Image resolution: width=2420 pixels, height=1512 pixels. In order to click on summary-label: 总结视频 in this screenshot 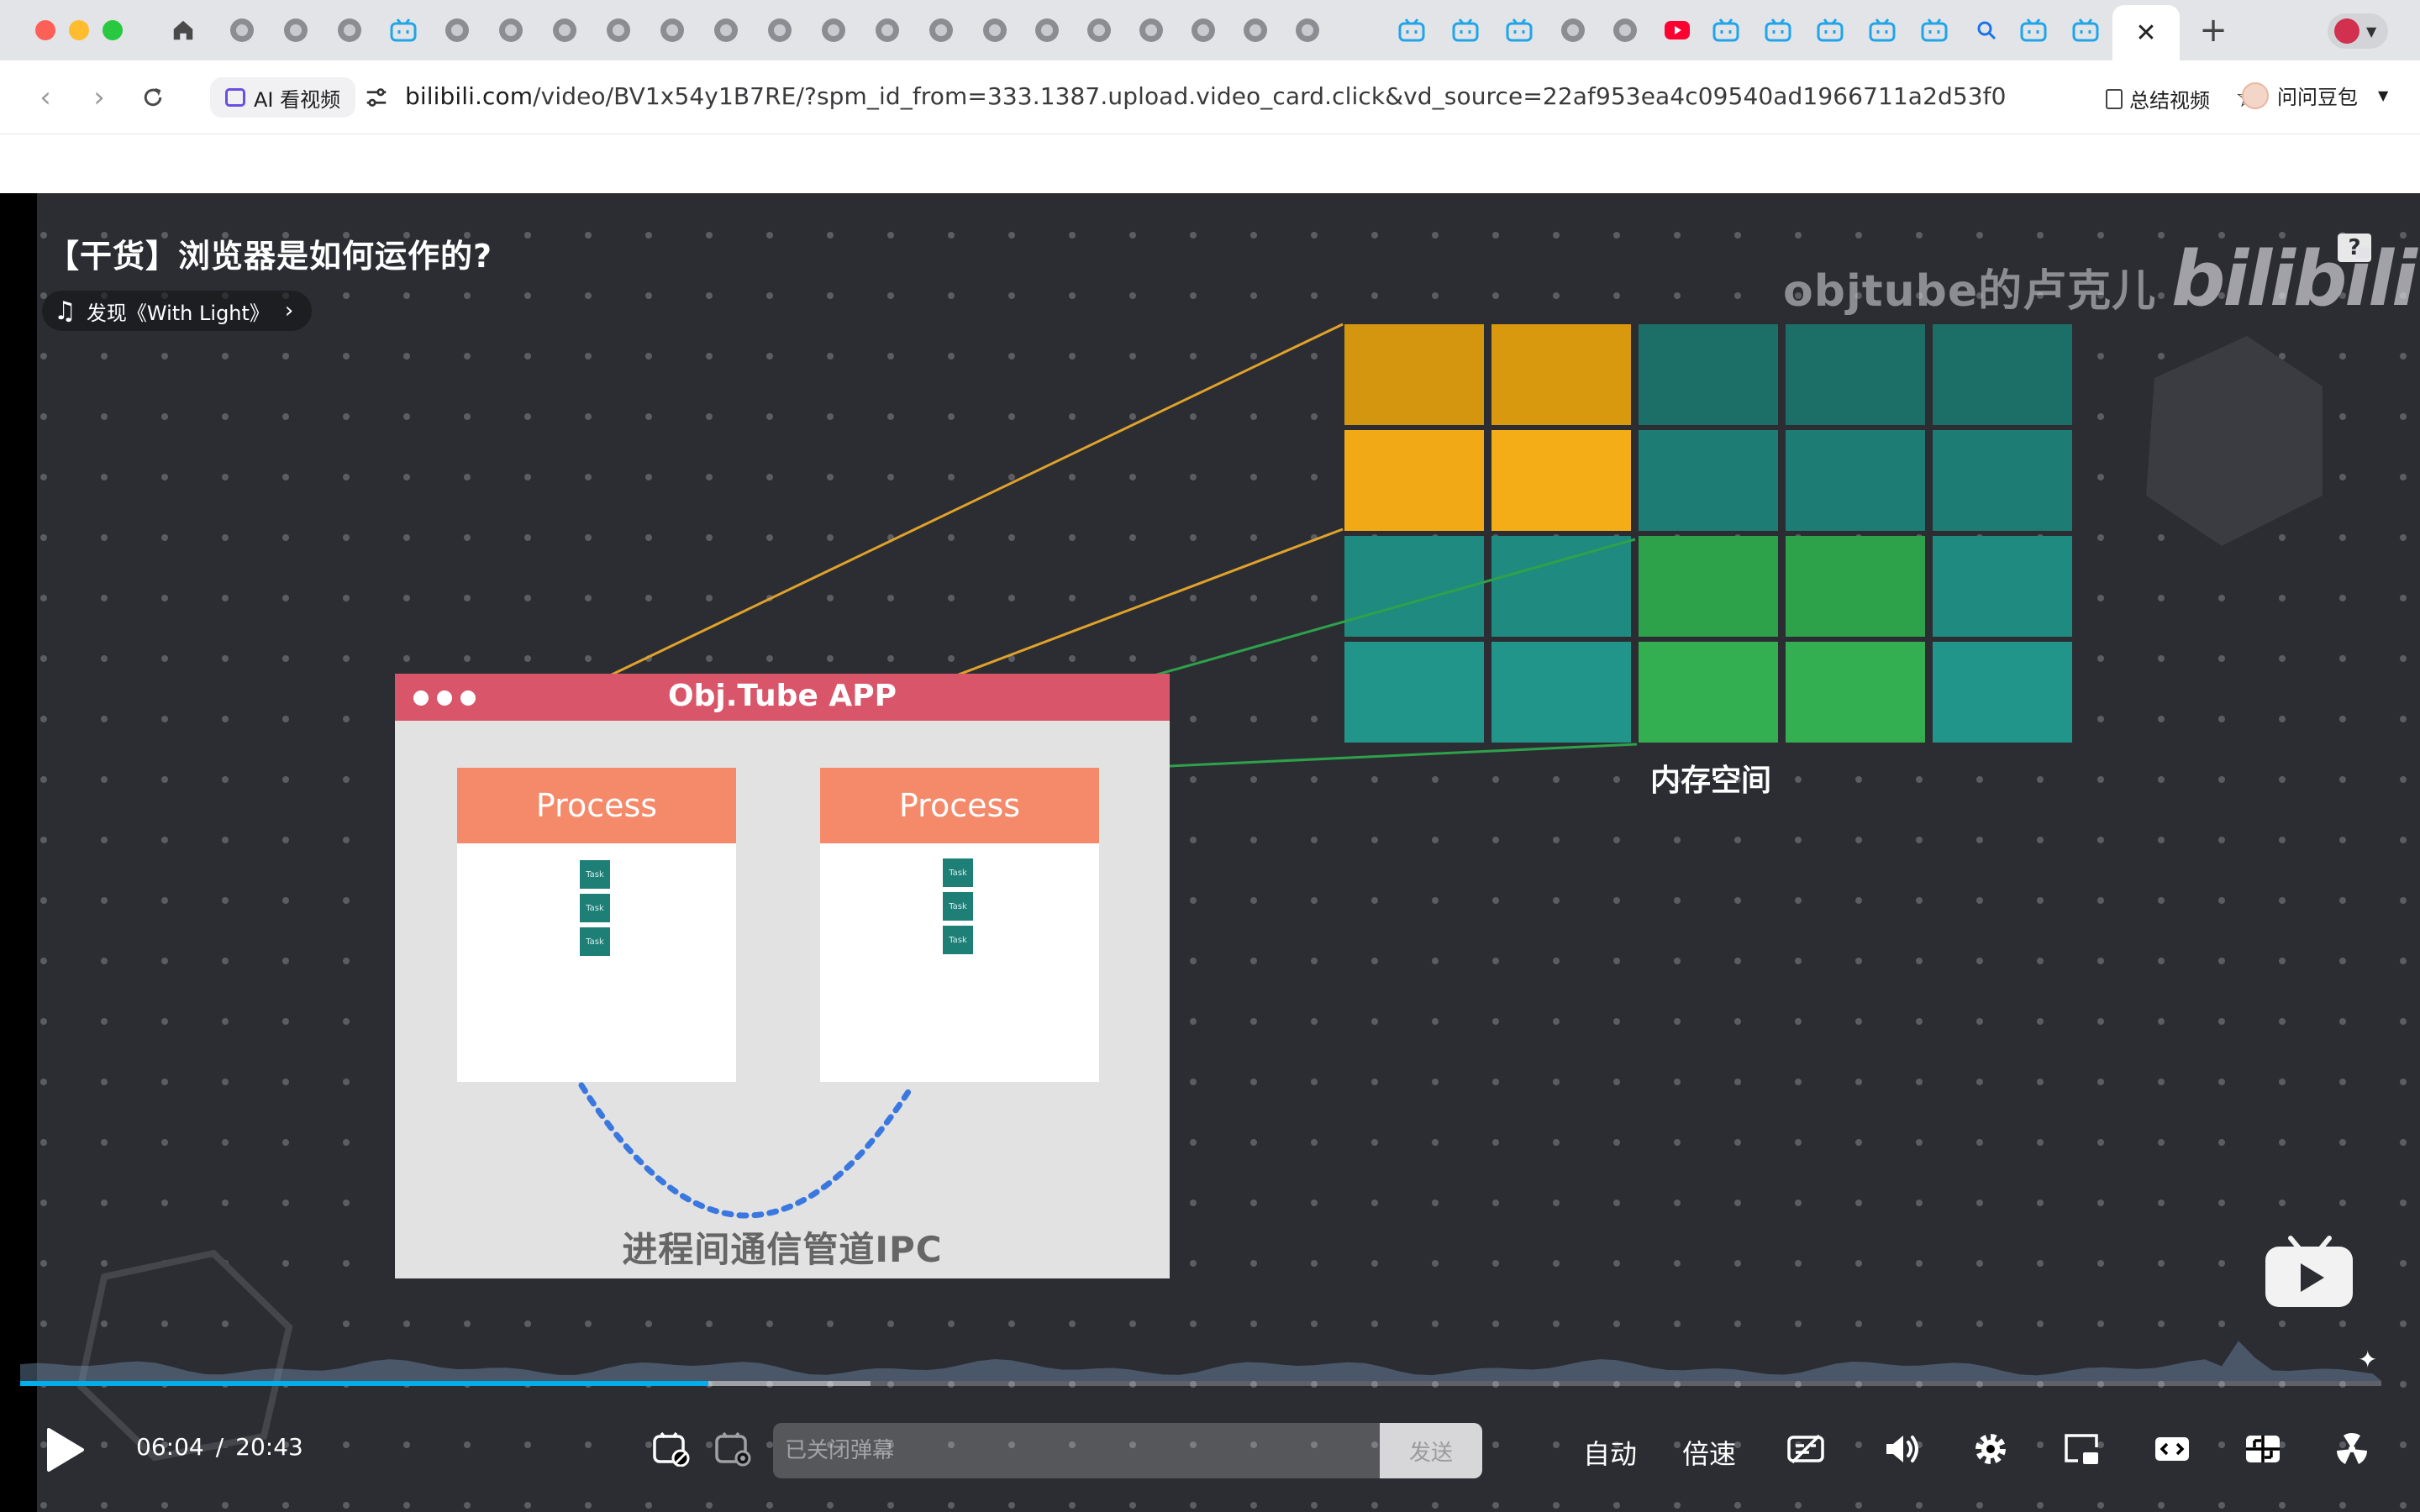, I will do `click(2169, 101)`.